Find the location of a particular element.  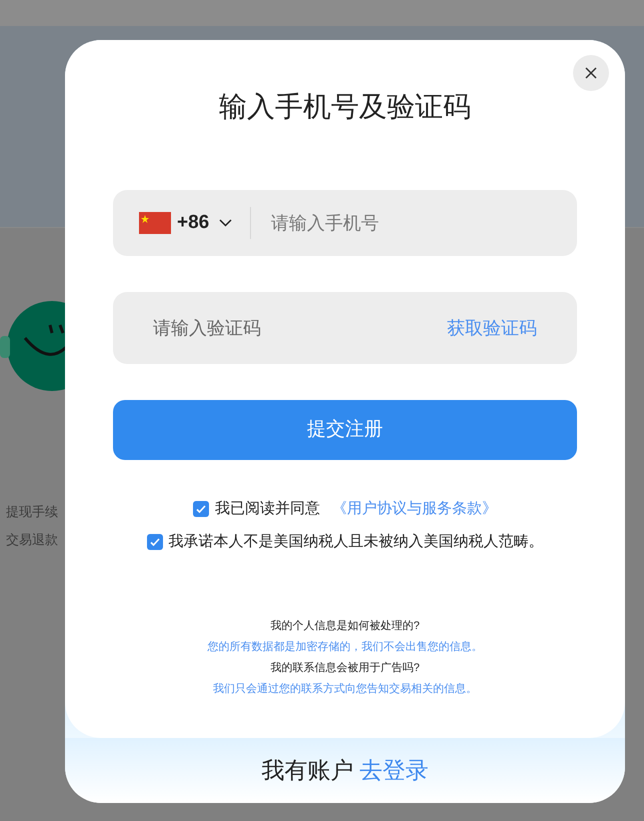

footer-text: 我有账户 is located at coordinates (308, 771).